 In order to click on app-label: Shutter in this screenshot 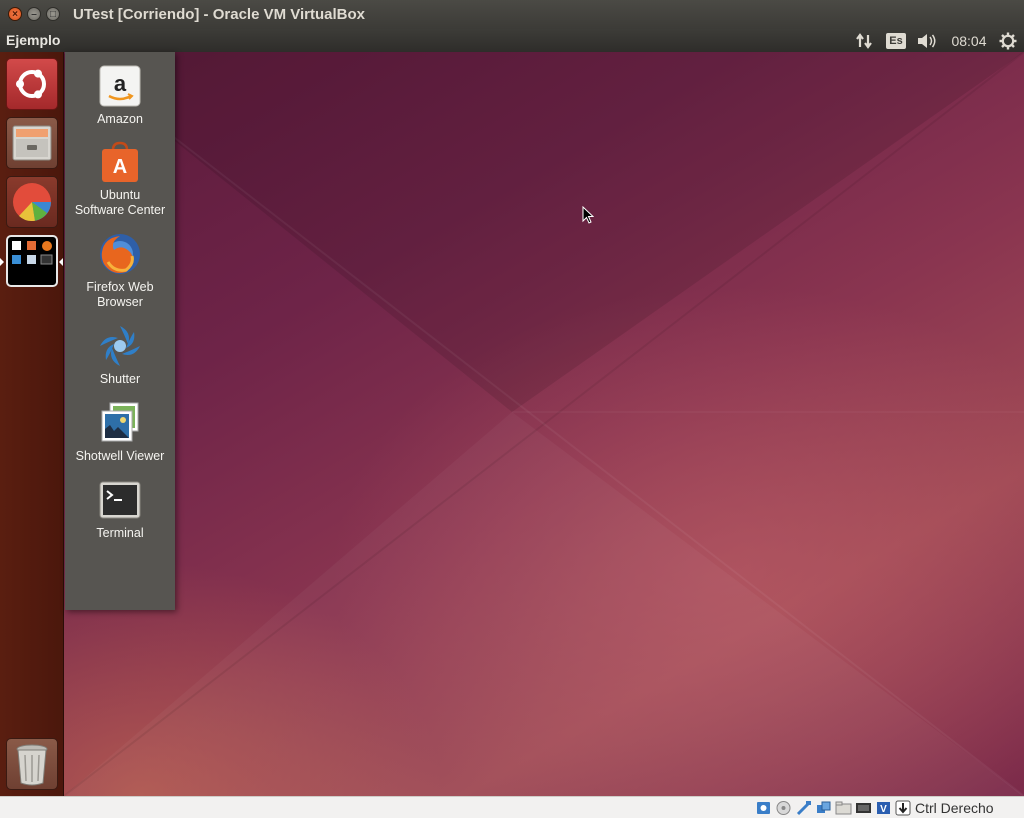, I will do `click(120, 379)`.